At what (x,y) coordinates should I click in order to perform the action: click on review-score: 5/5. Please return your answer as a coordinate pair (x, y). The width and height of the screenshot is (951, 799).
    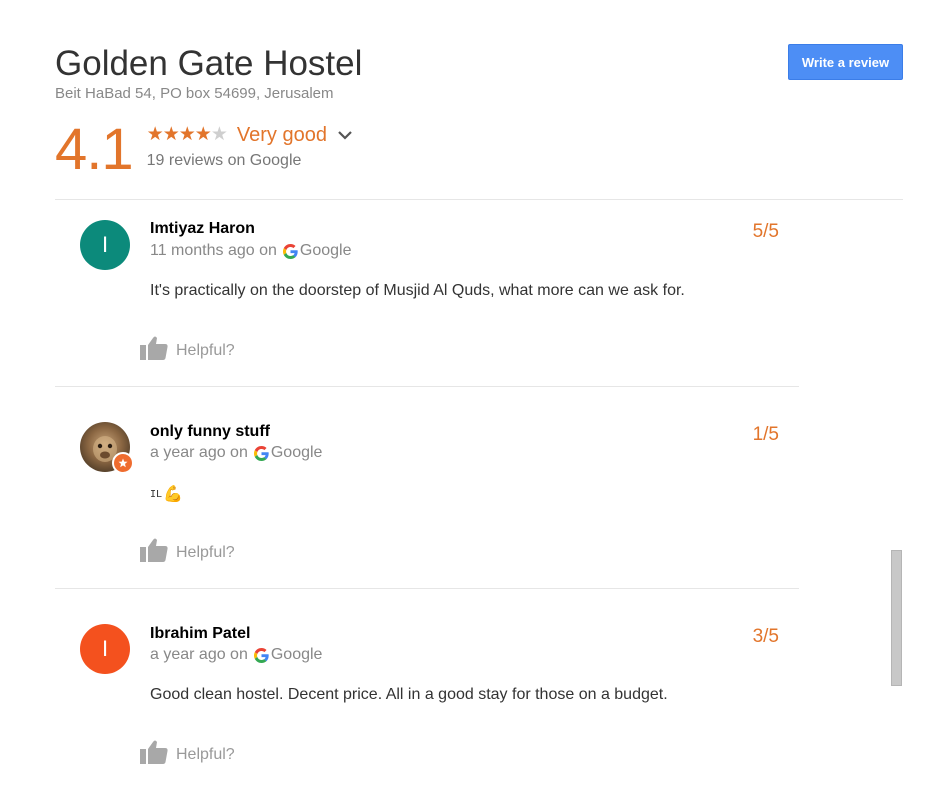
    Looking at the image, I should click on (765, 231).